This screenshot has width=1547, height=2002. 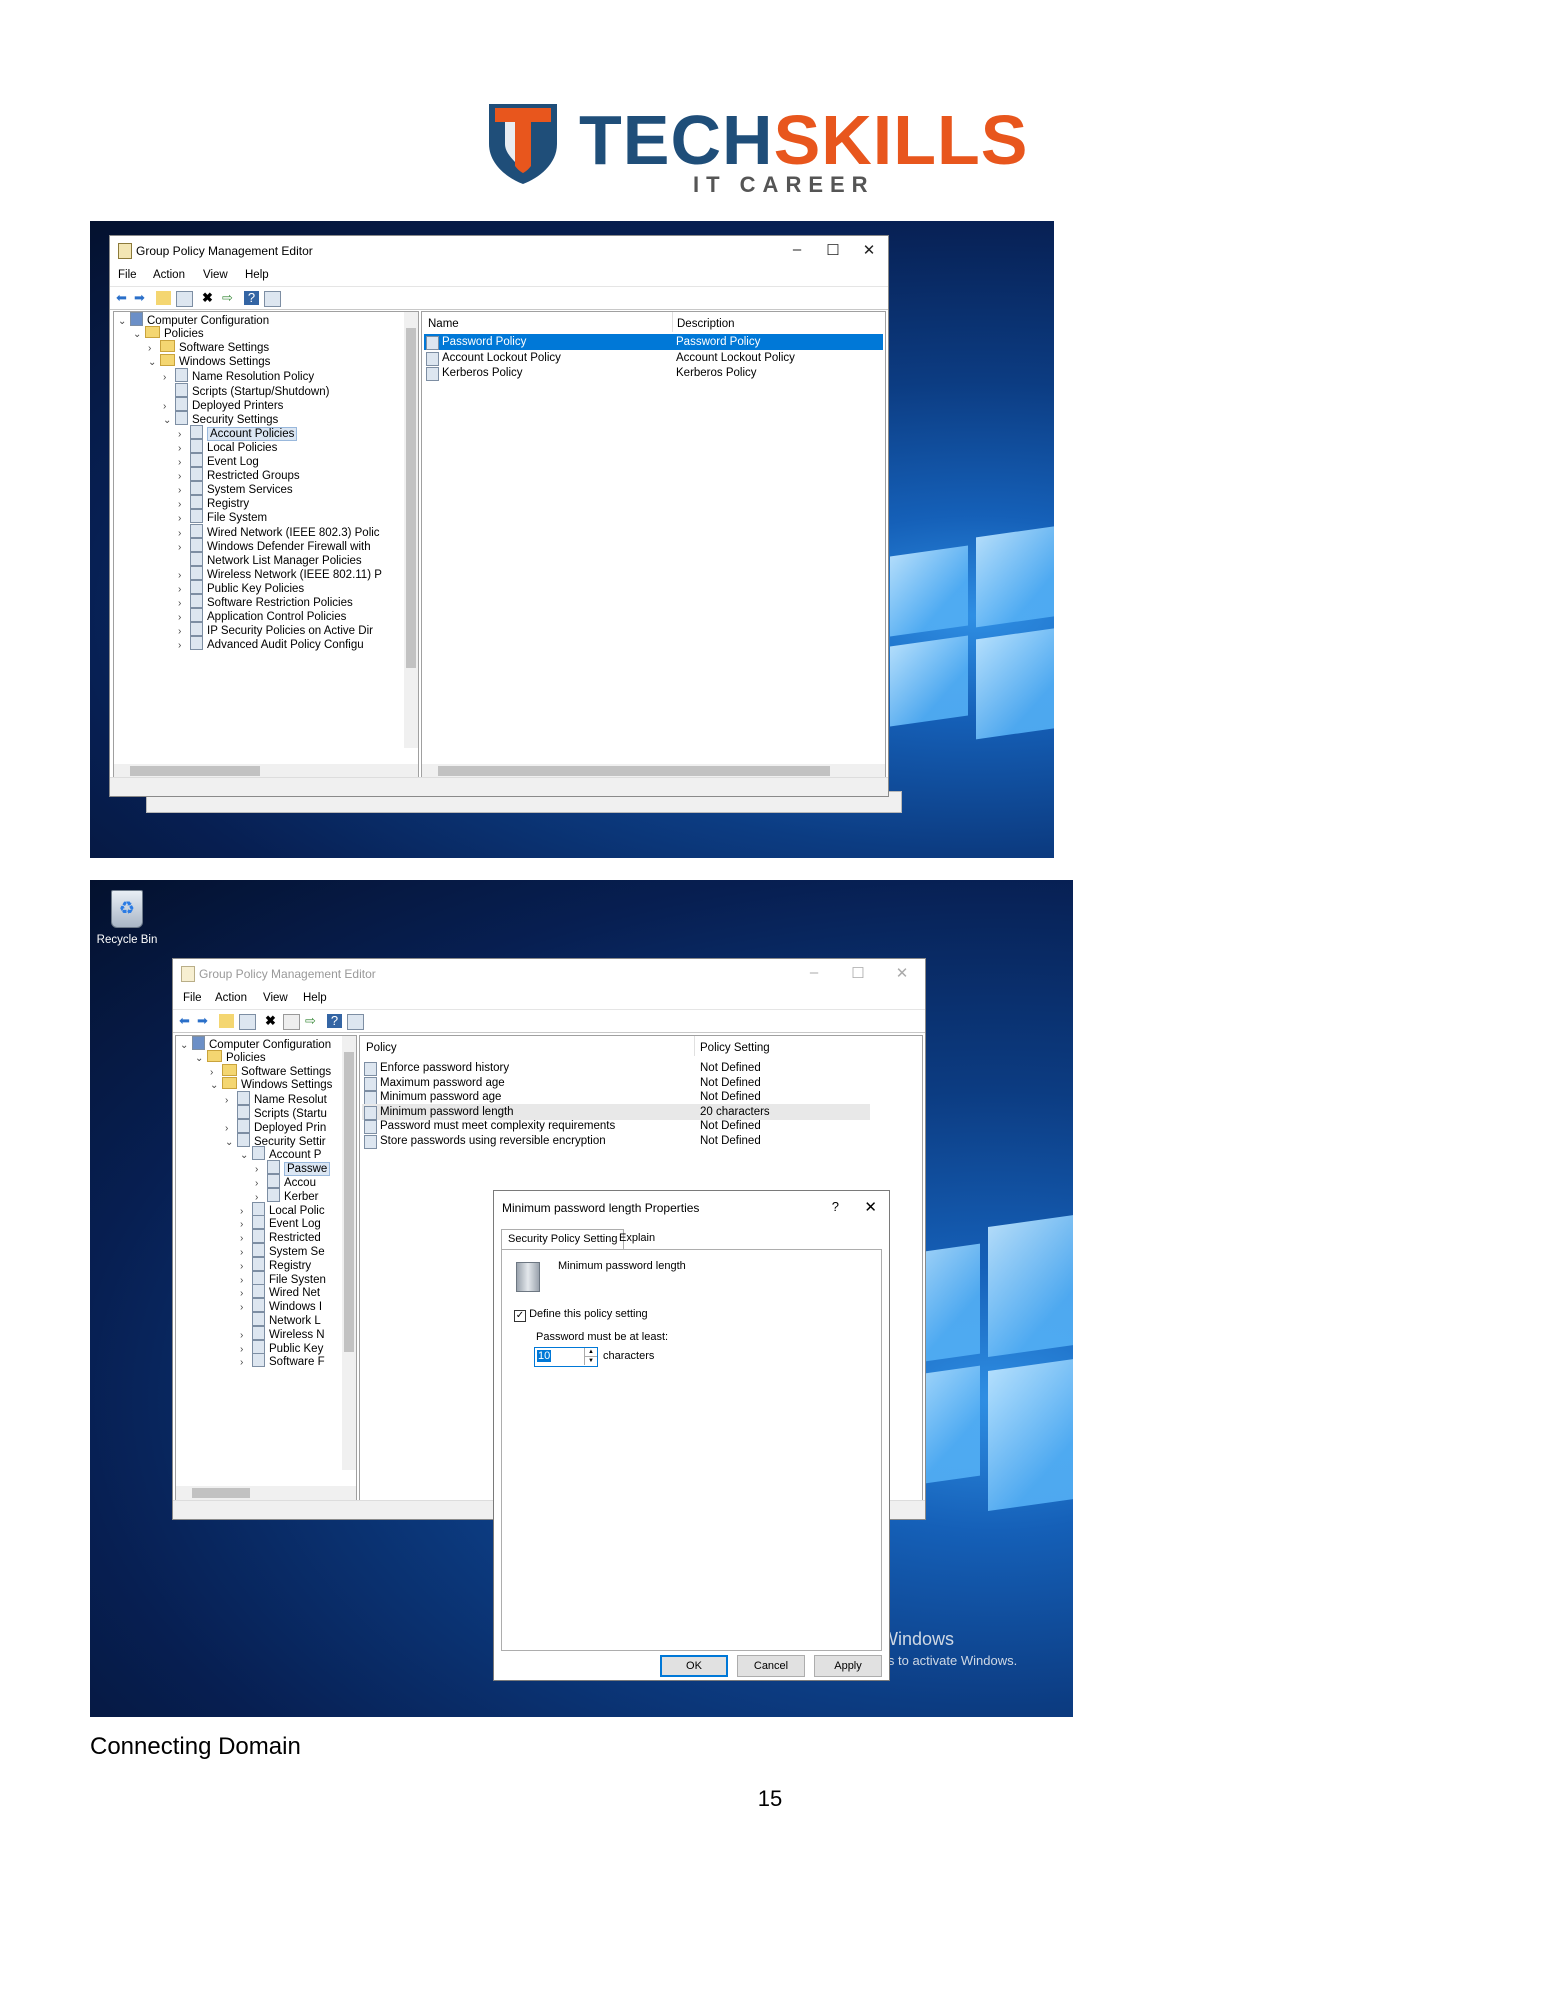 I want to click on password-length-value: 10, so click(x=544, y=1356).